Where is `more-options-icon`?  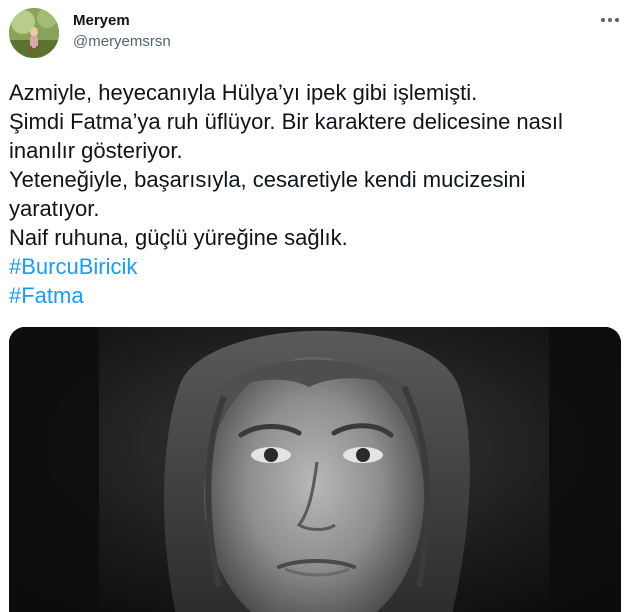
more-options-icon is located at coordinates (610, 20).